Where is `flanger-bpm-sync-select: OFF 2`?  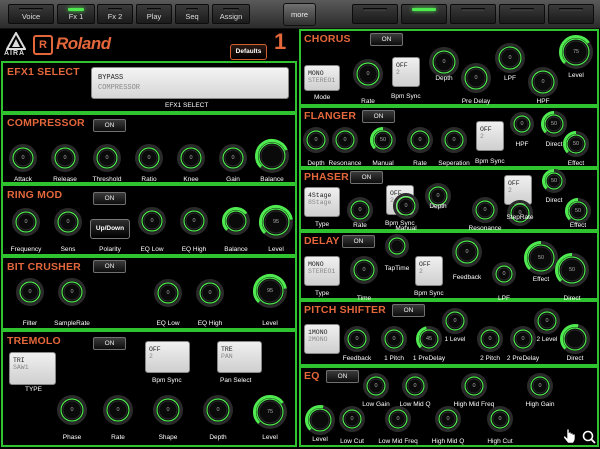 flanger-bpm-sync-select: OFF 2 is located at coordinates (490, 136).